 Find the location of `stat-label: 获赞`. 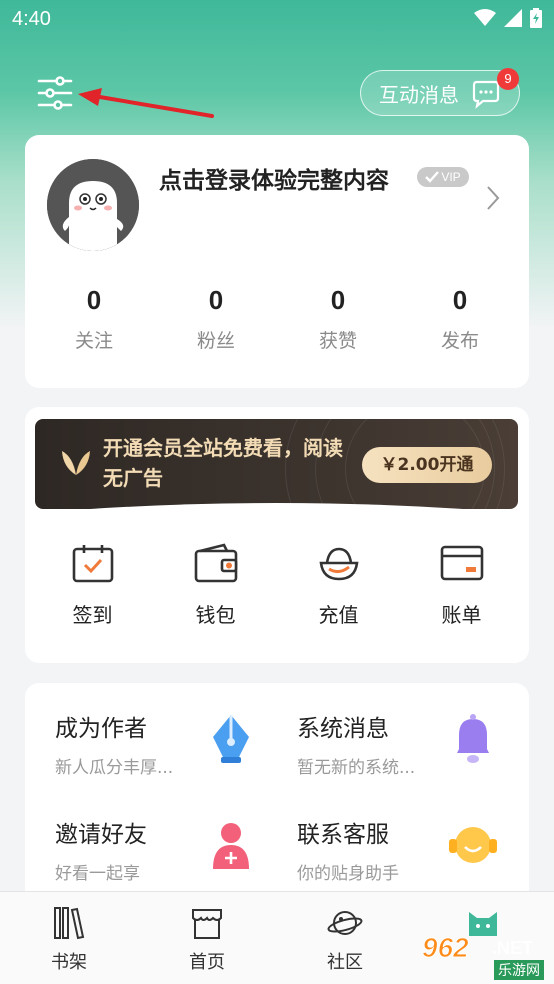

stat-label: 获赞 is located at coordinates (337, 341).